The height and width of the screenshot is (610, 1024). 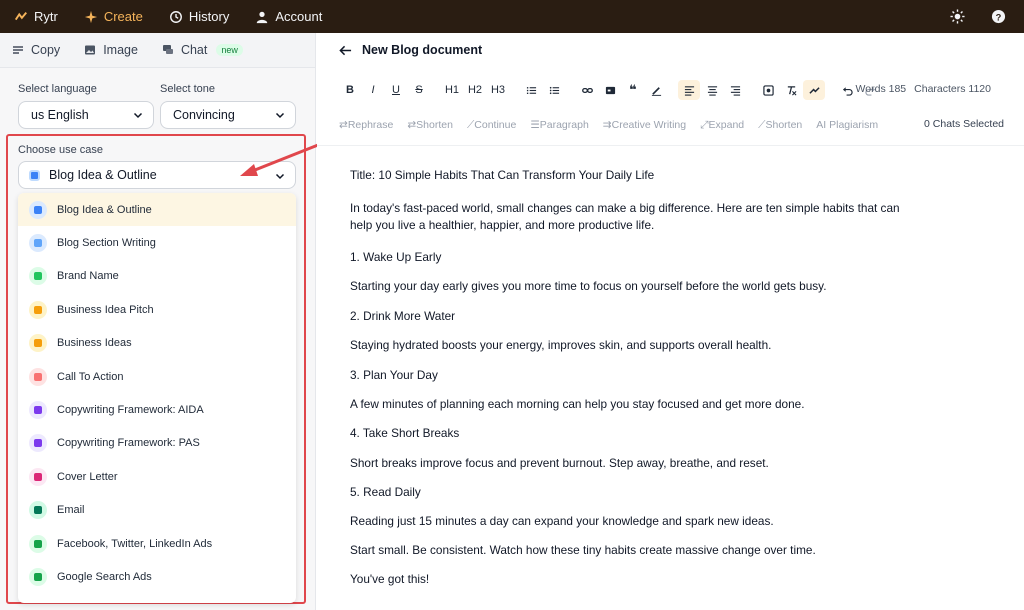 What do you see at coordinates (394, 375) in the screenshot?
I see `document-paragraph: 3. Plan Your Day` at bounding box center [394, 375].